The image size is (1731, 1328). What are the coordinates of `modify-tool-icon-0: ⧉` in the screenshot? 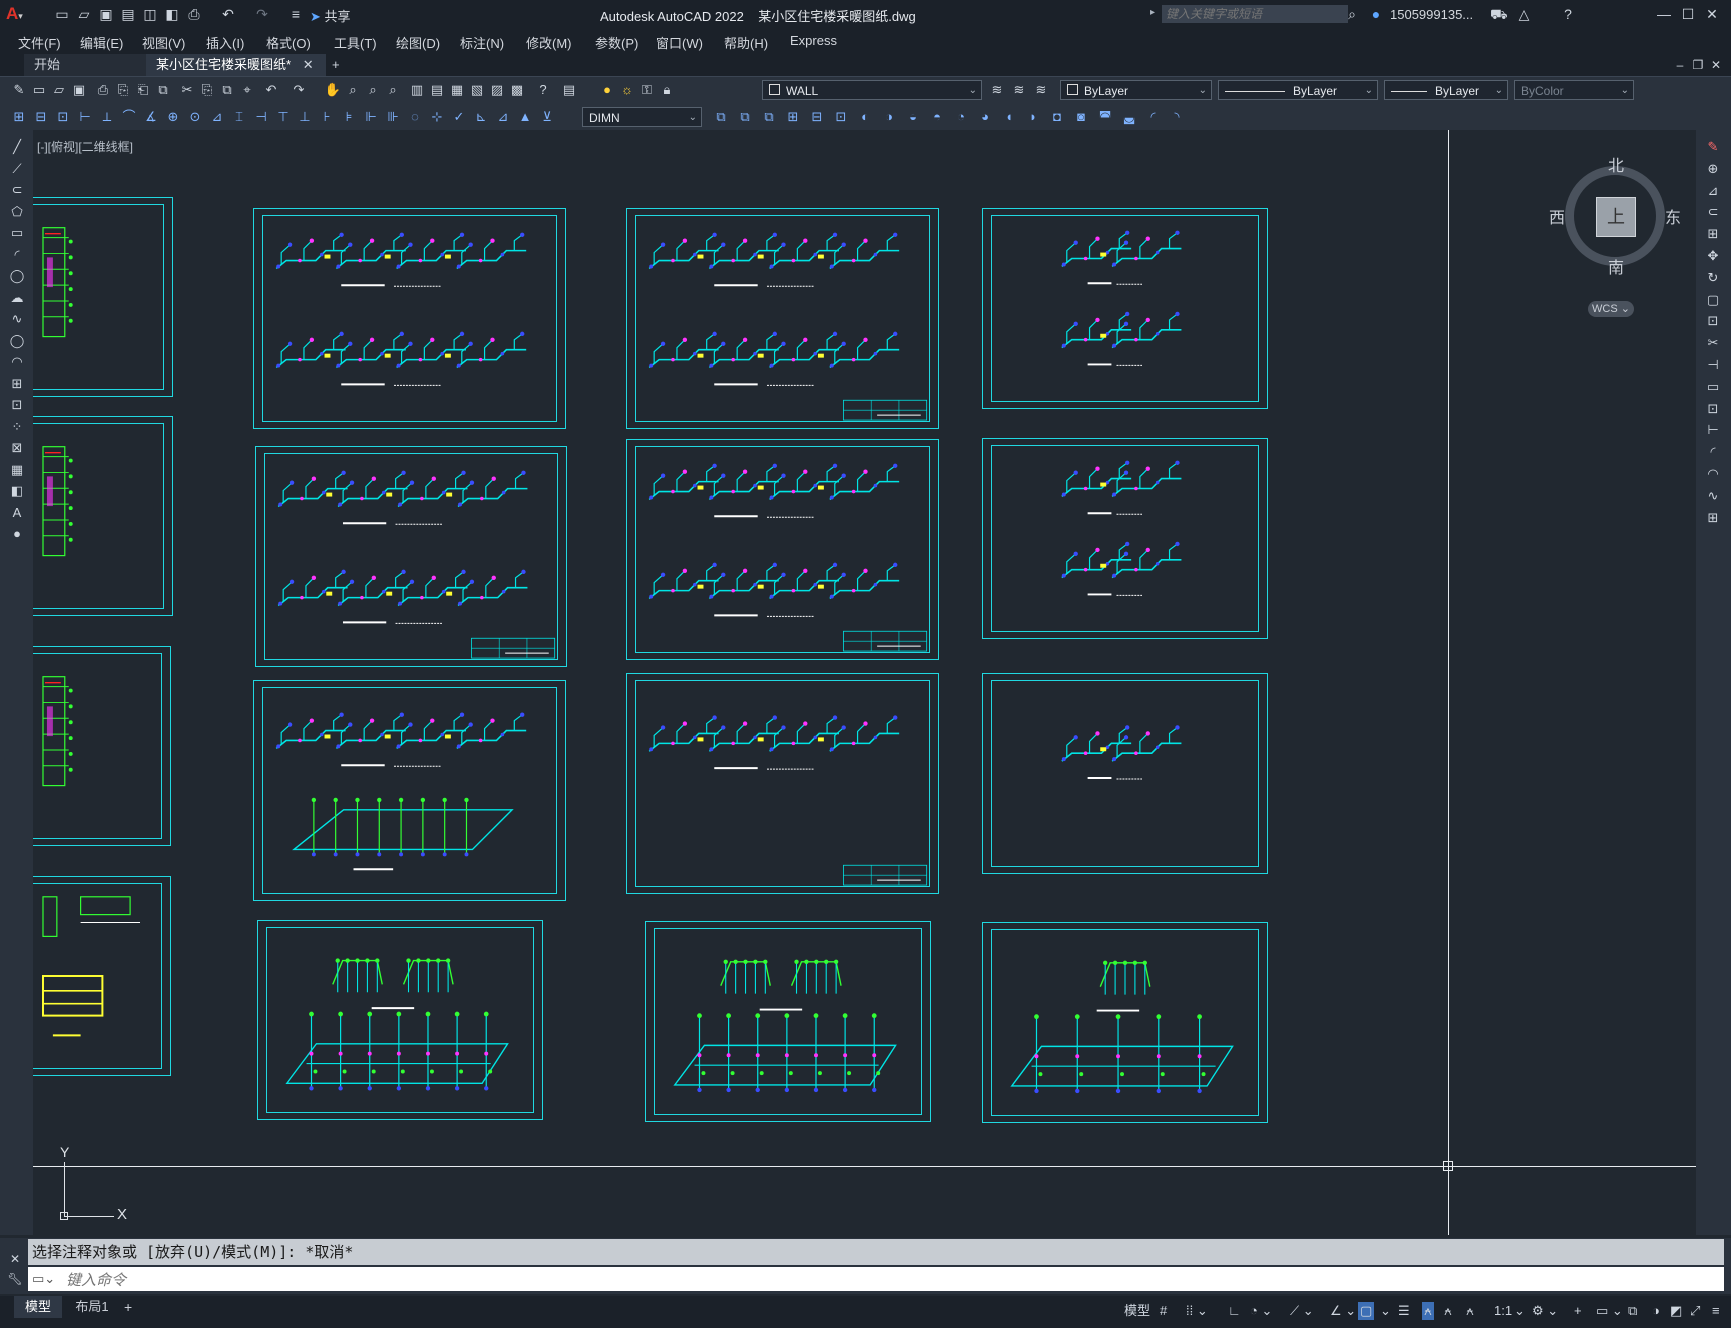 It's located at (721, 117).